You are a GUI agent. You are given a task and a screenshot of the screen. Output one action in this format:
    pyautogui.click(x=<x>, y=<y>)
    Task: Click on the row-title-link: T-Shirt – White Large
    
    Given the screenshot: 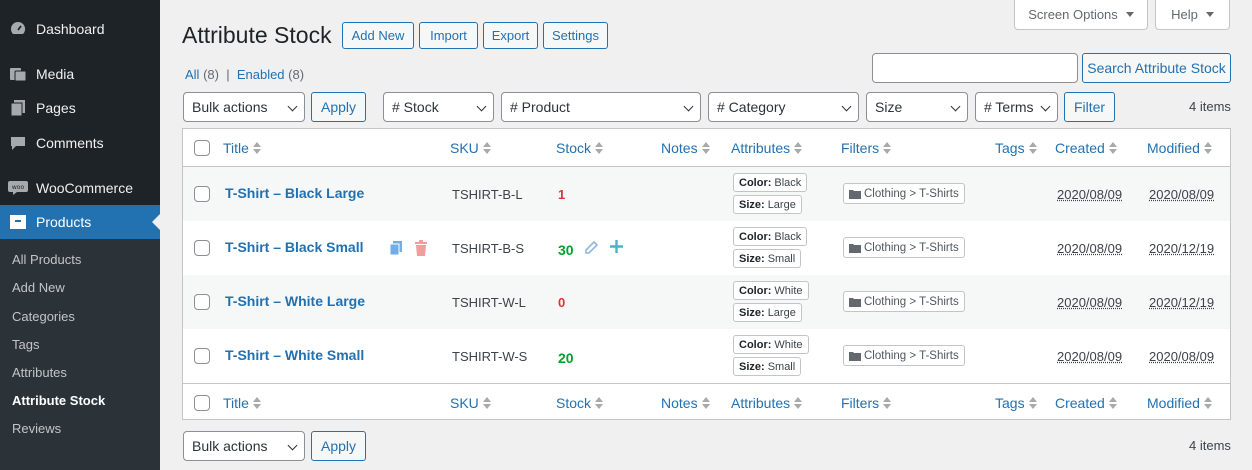 What is the action you would take?
    pyautogui.click(x=295, y=301)
    